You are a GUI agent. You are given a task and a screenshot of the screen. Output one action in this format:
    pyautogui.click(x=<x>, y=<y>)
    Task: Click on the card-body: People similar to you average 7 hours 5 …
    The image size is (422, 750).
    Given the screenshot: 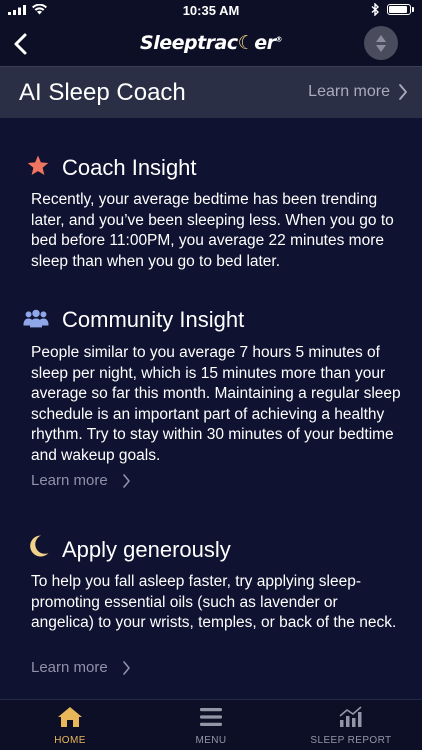 What is the action you would take?
    pyautogui.click(x=216, y=404)
    